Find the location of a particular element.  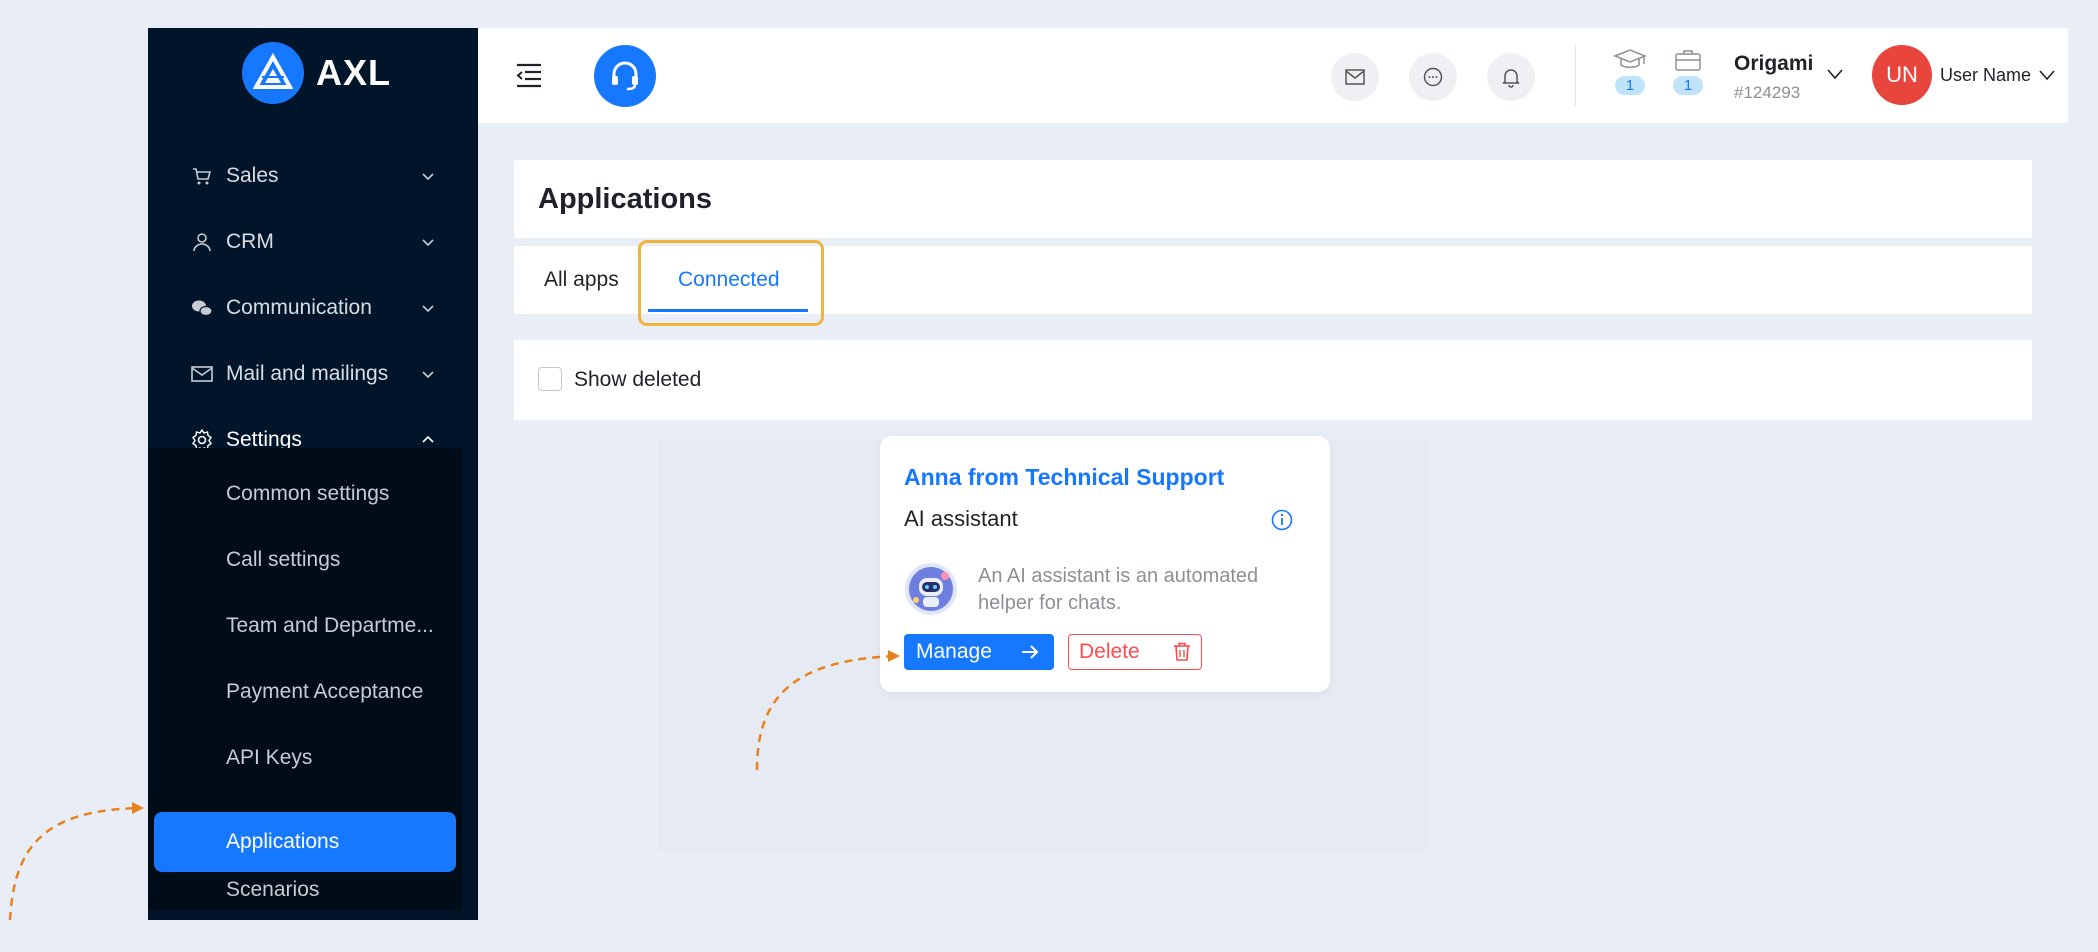

submenu-item-api-keys: API Keys is located at coordinates (305, 758).